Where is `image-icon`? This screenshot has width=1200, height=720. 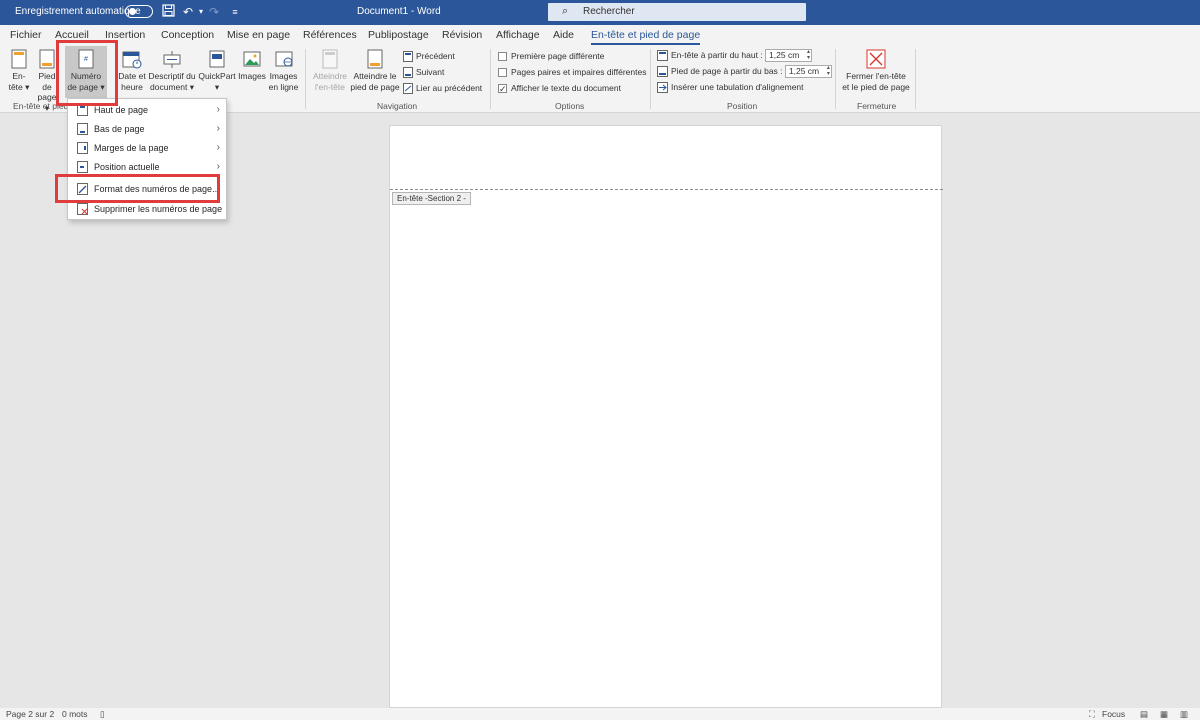
image-icon is located at coordinates (252, 59).